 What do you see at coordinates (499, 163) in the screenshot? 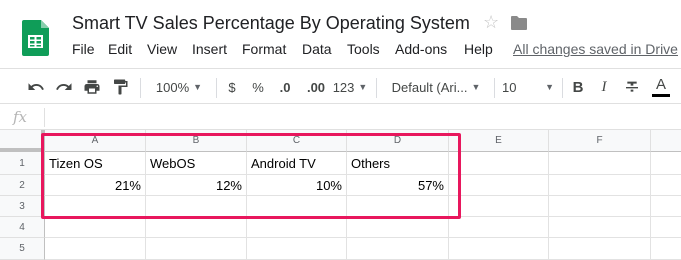
I see `cell-e1` at bounding box center [499, 163].